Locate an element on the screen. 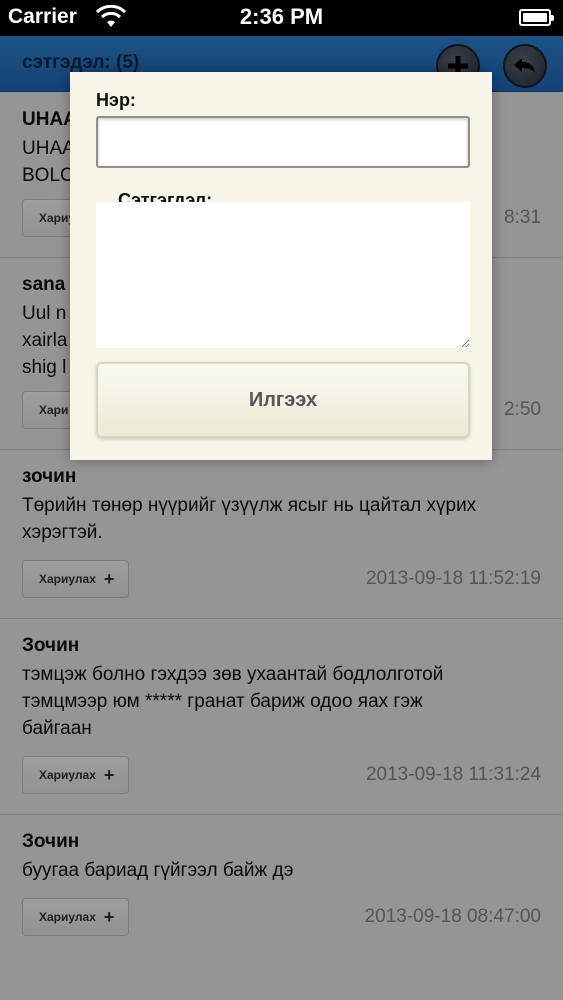  comment-textarea is located at coordinates (283, 275).